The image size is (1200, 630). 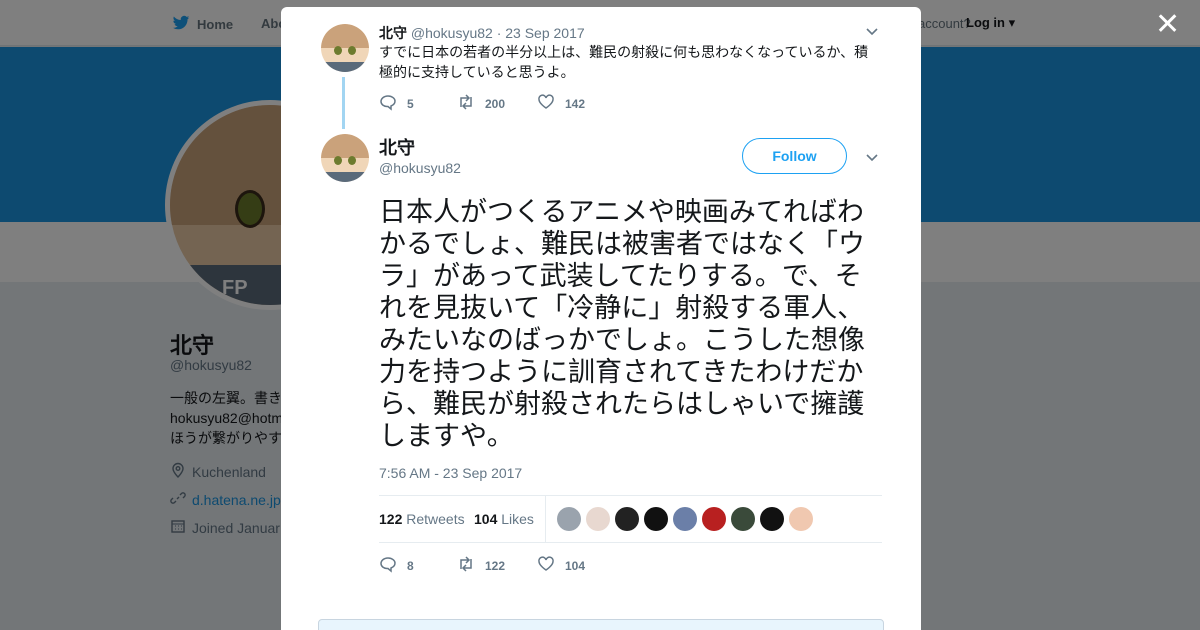 I want to click on reply-count: 8, so click(x=410, y=565).